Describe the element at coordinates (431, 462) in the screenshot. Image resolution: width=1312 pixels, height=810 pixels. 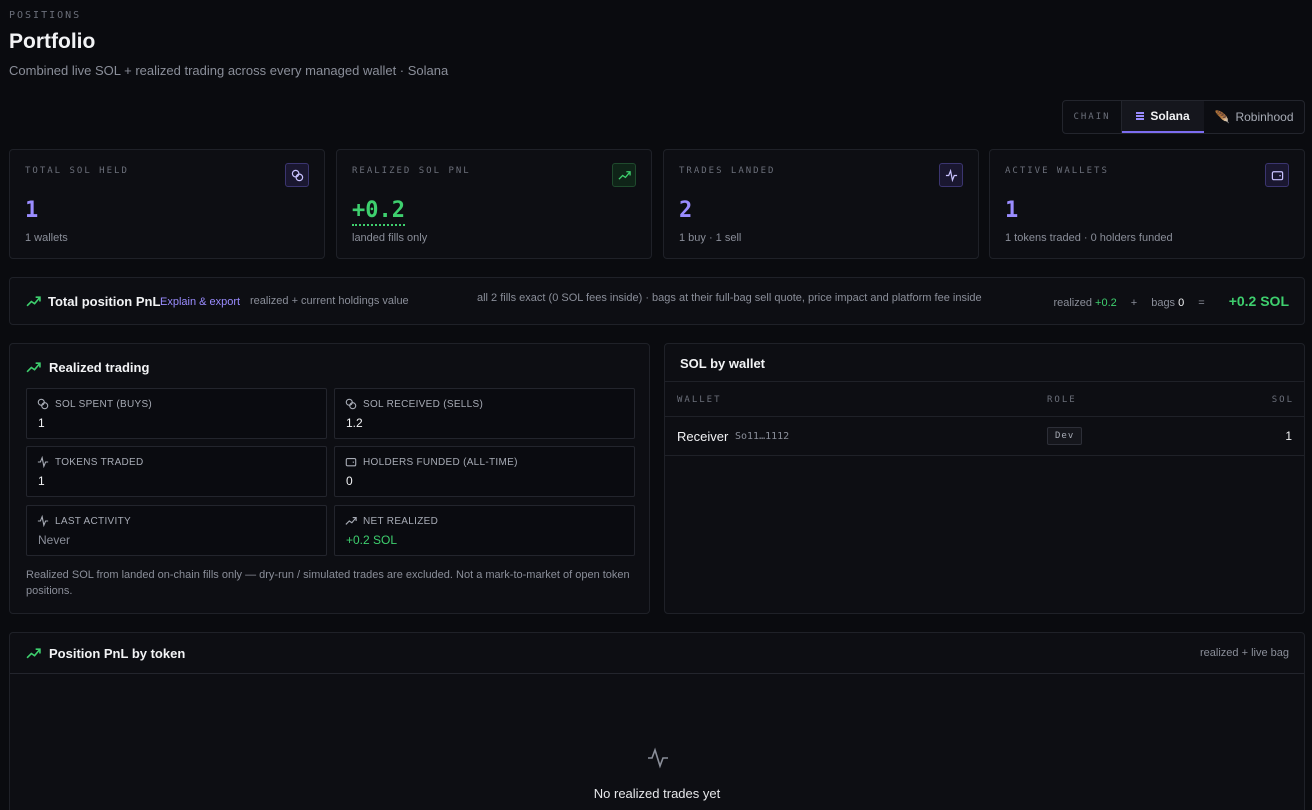
I see `metric-label: HOLDERS FUNDED (ALL-TIME)` at that location.